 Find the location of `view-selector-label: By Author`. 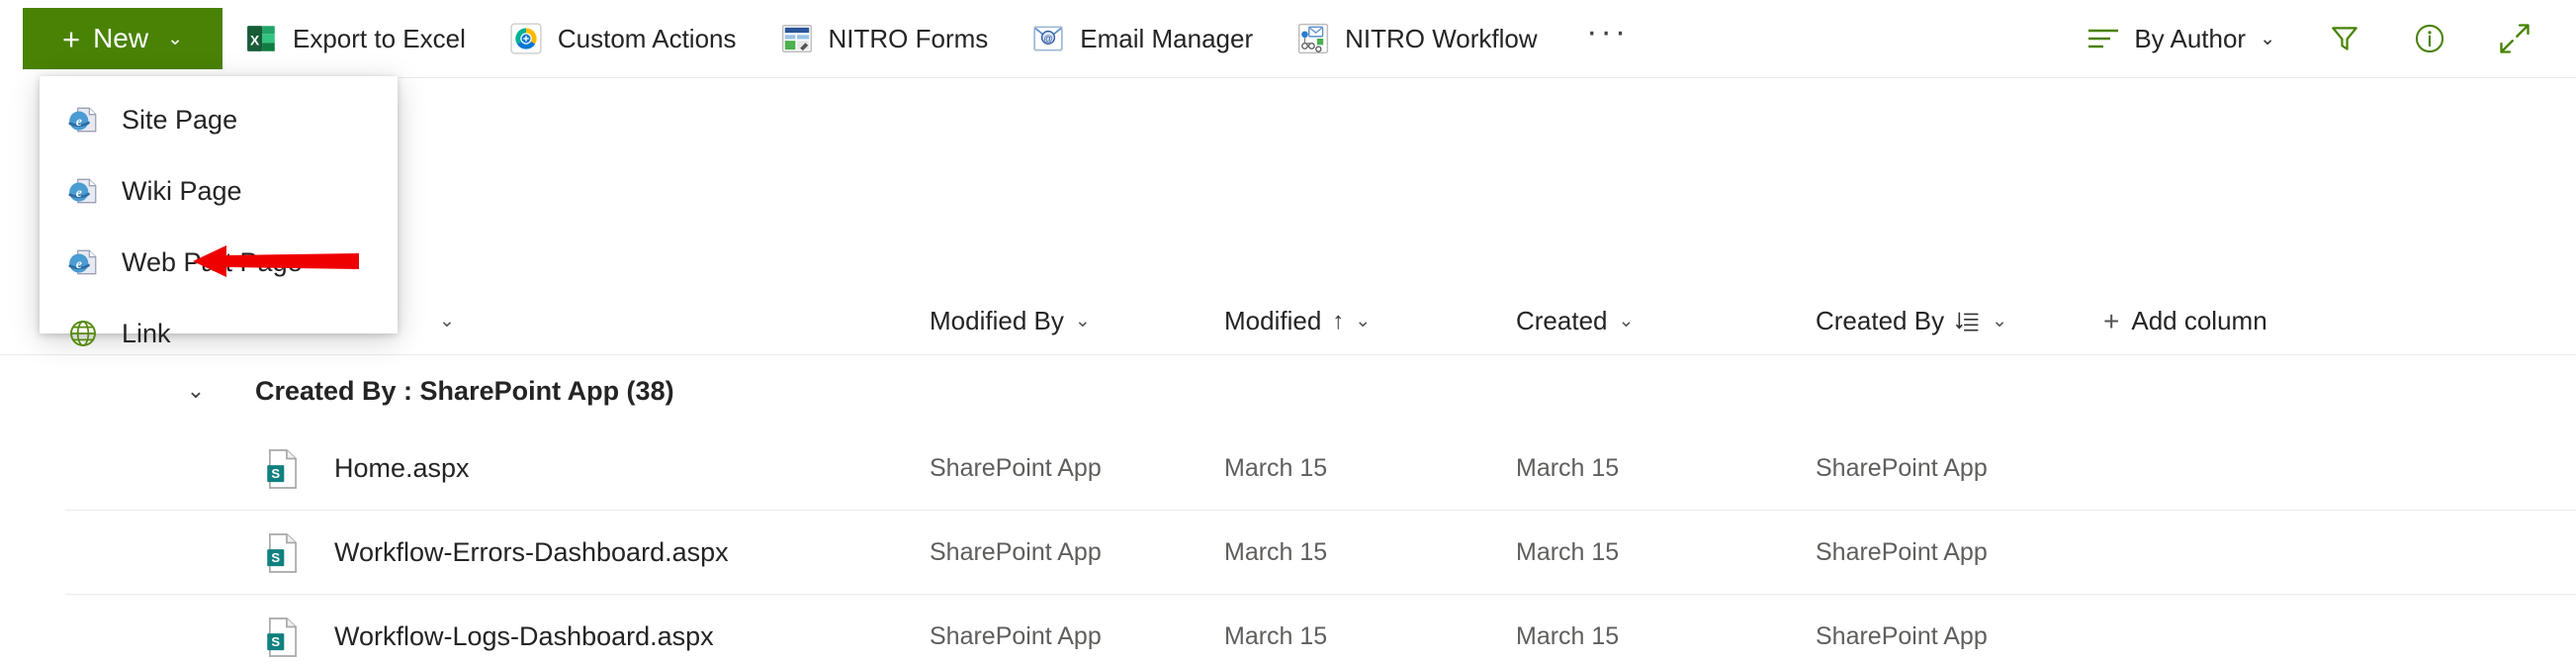

view-selector-label: By Author is located at coordinates (2190, 38).